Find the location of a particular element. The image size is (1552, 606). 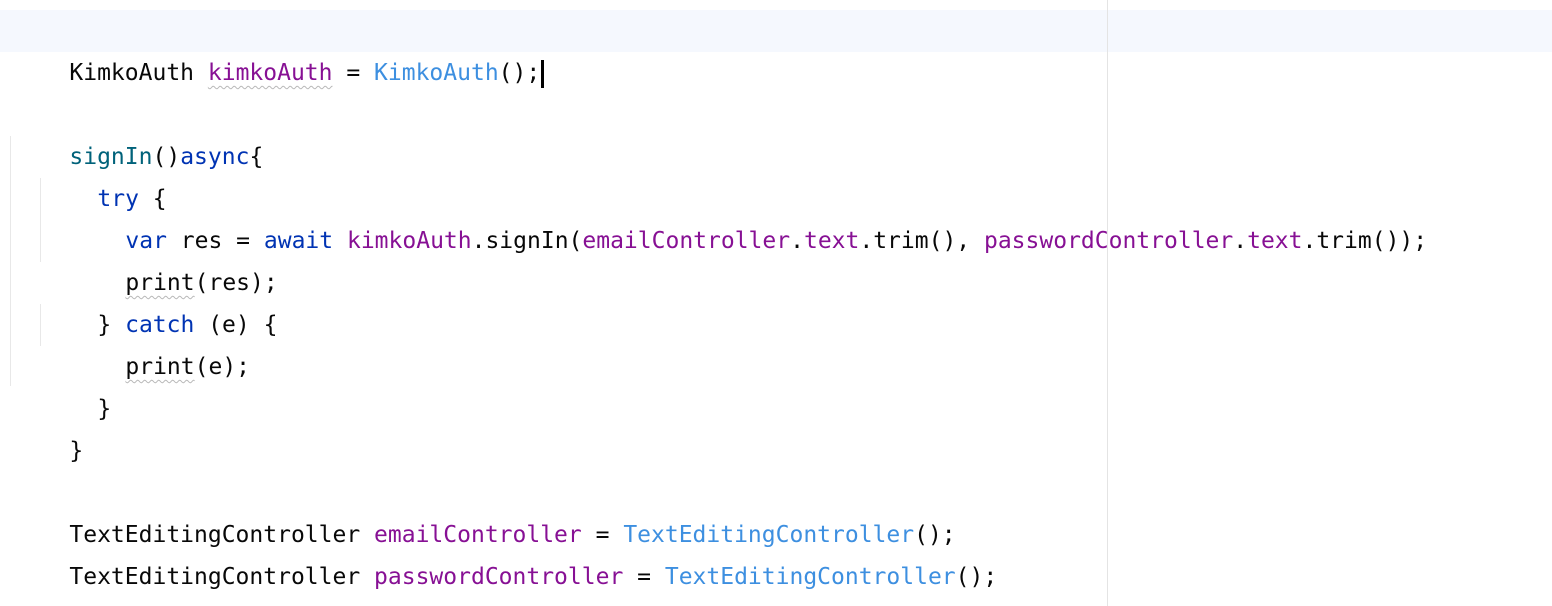

type-name: KimkoAuth is located at coordinates (132, 73).